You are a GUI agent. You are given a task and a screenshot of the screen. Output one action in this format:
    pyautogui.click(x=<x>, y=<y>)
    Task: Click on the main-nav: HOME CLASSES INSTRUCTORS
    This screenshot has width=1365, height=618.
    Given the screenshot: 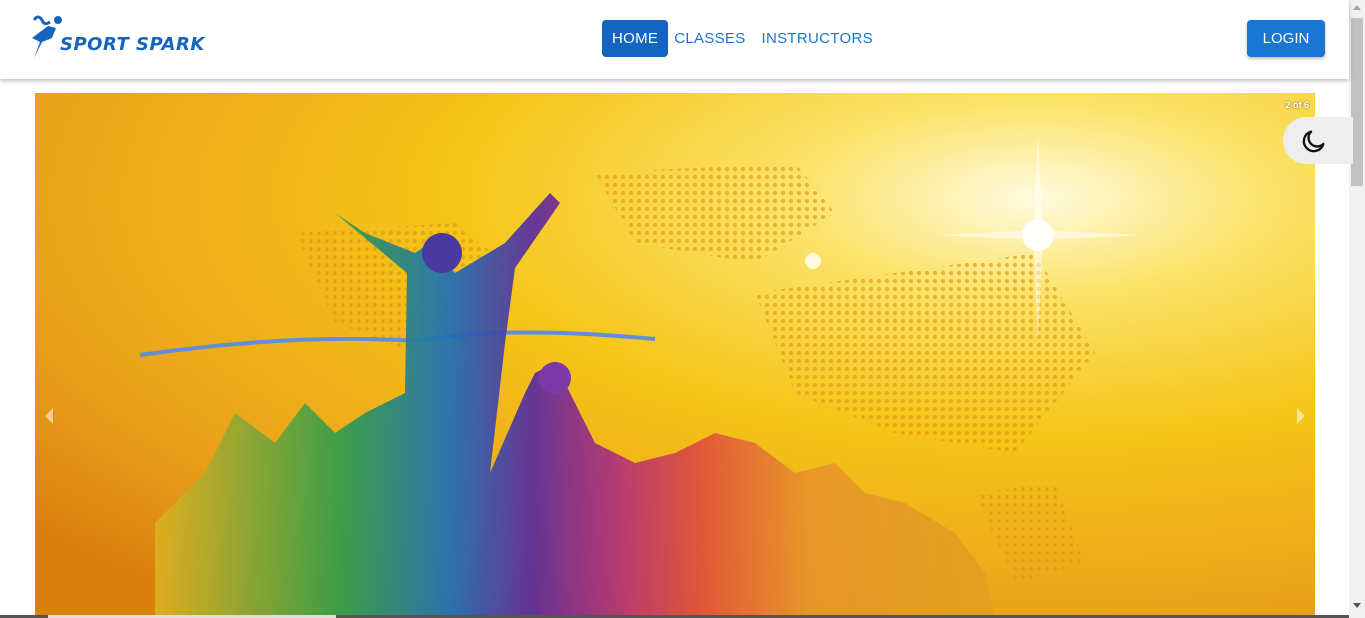 What is the action you would take?
    pyautogui.click(x=741, y=38)
    